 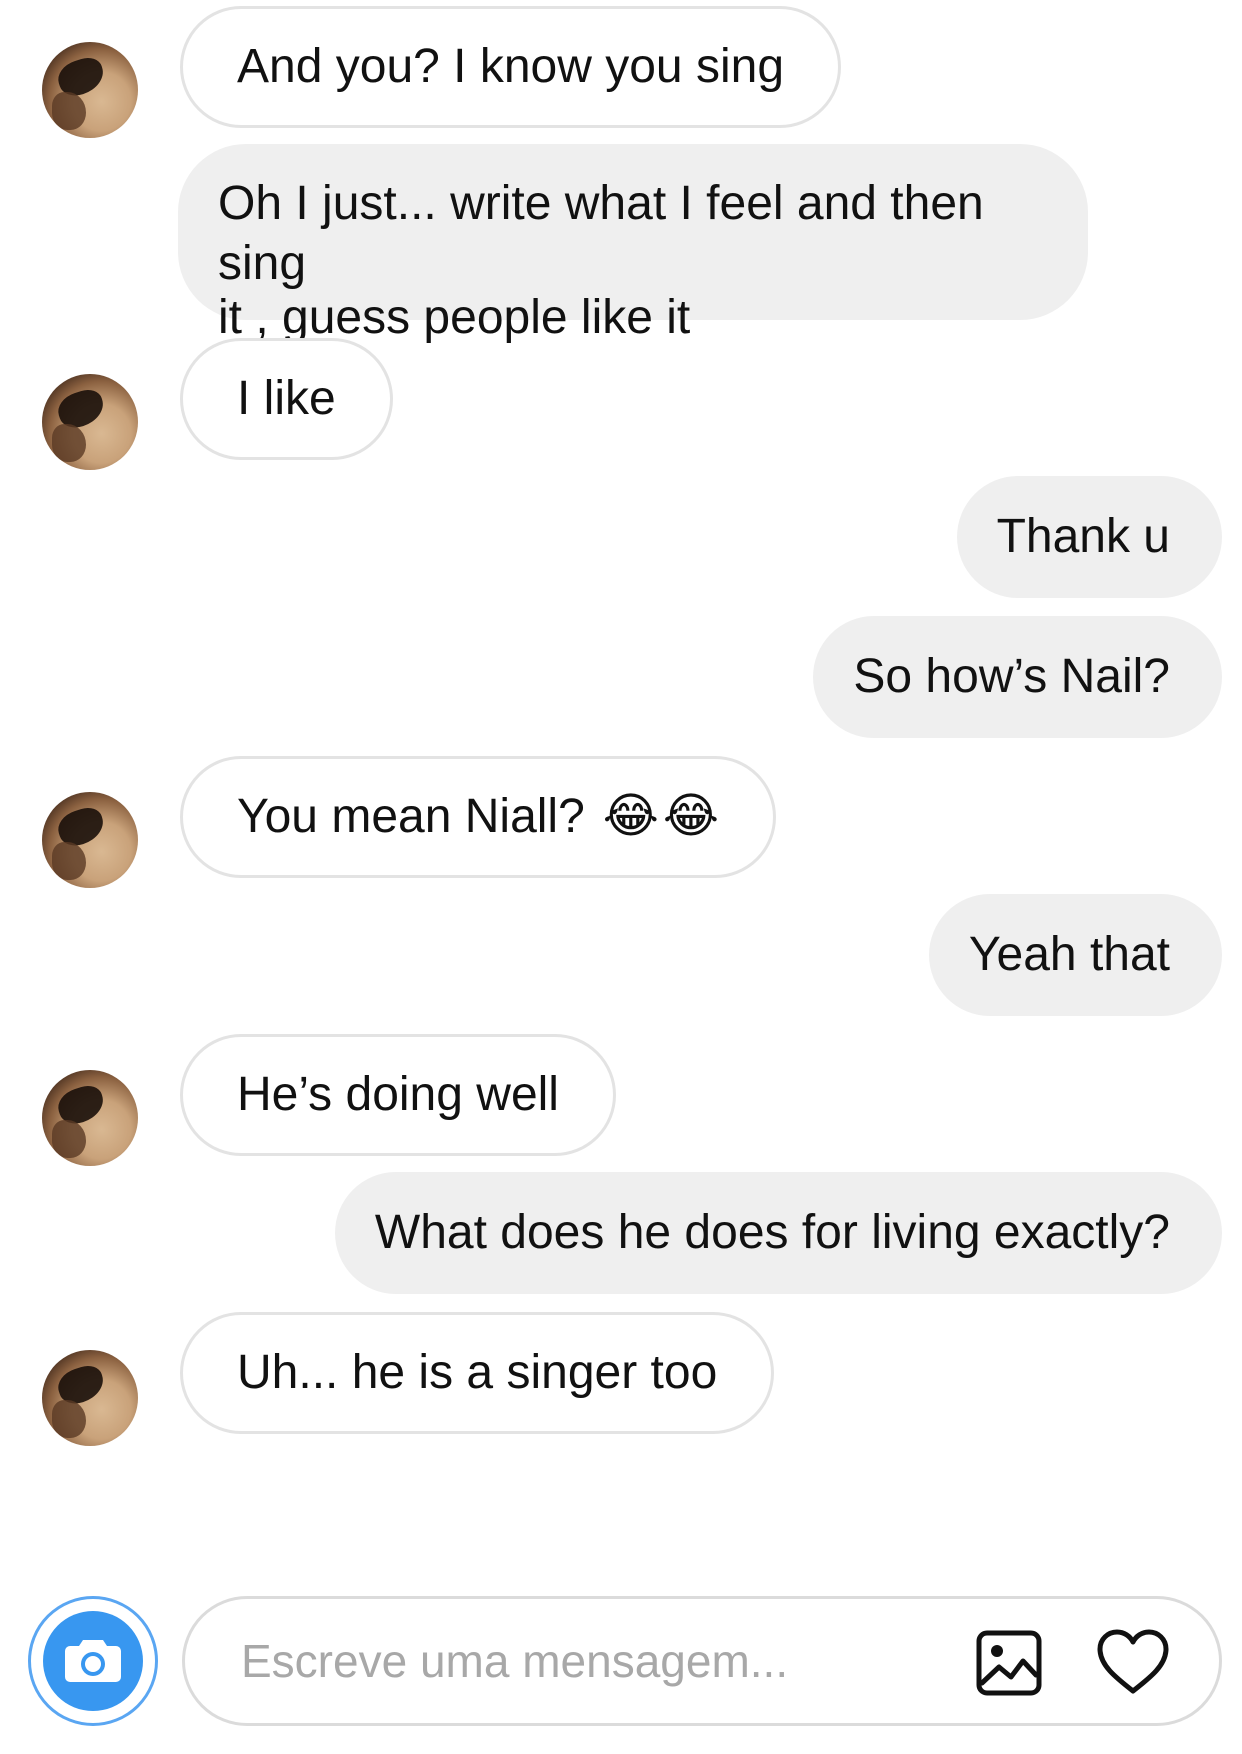 I want to click on message-row: Yeah that, so click(x=621, y=956).